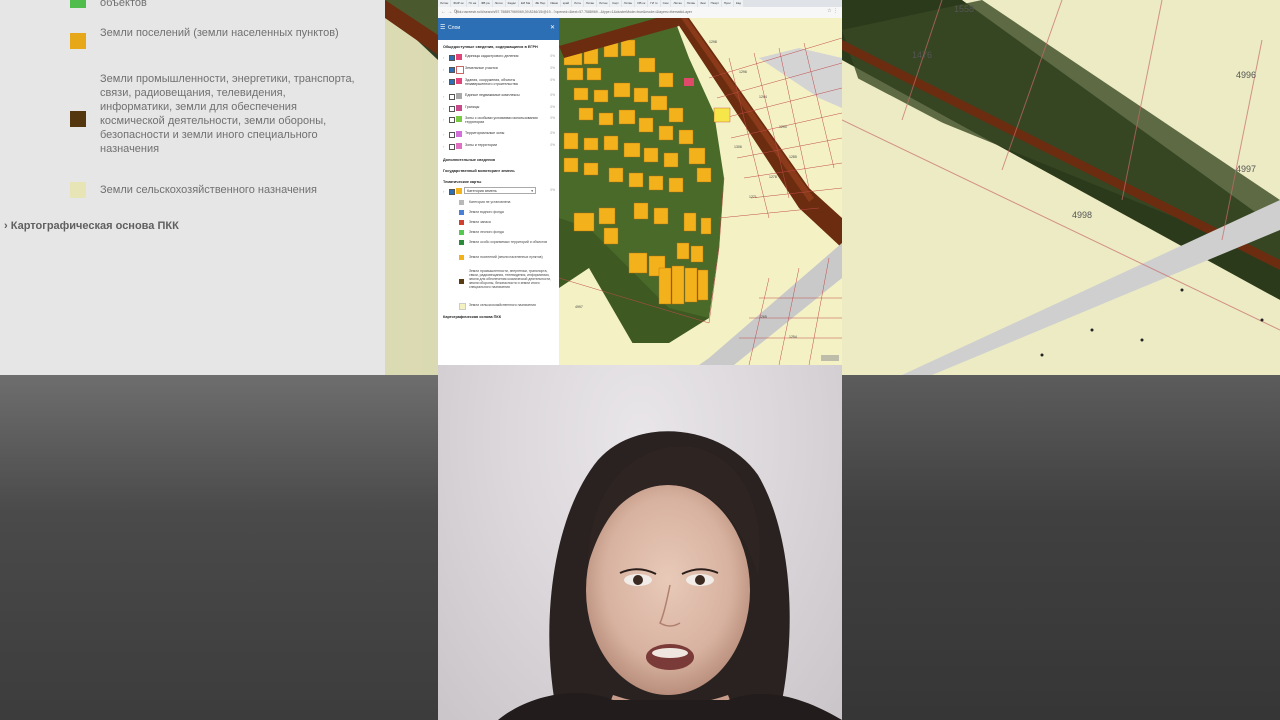 The height and width of the screenshot is (720, 1280). I want to click on bg-map-label-4997: 4997, so click(1246, 169).